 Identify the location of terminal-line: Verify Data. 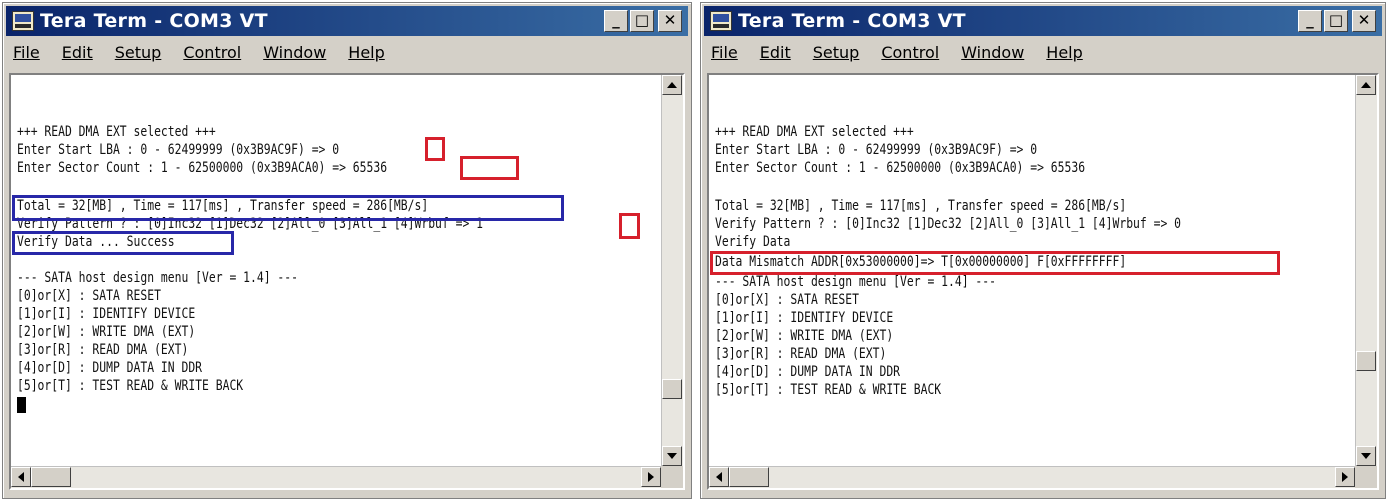
(753, 241).